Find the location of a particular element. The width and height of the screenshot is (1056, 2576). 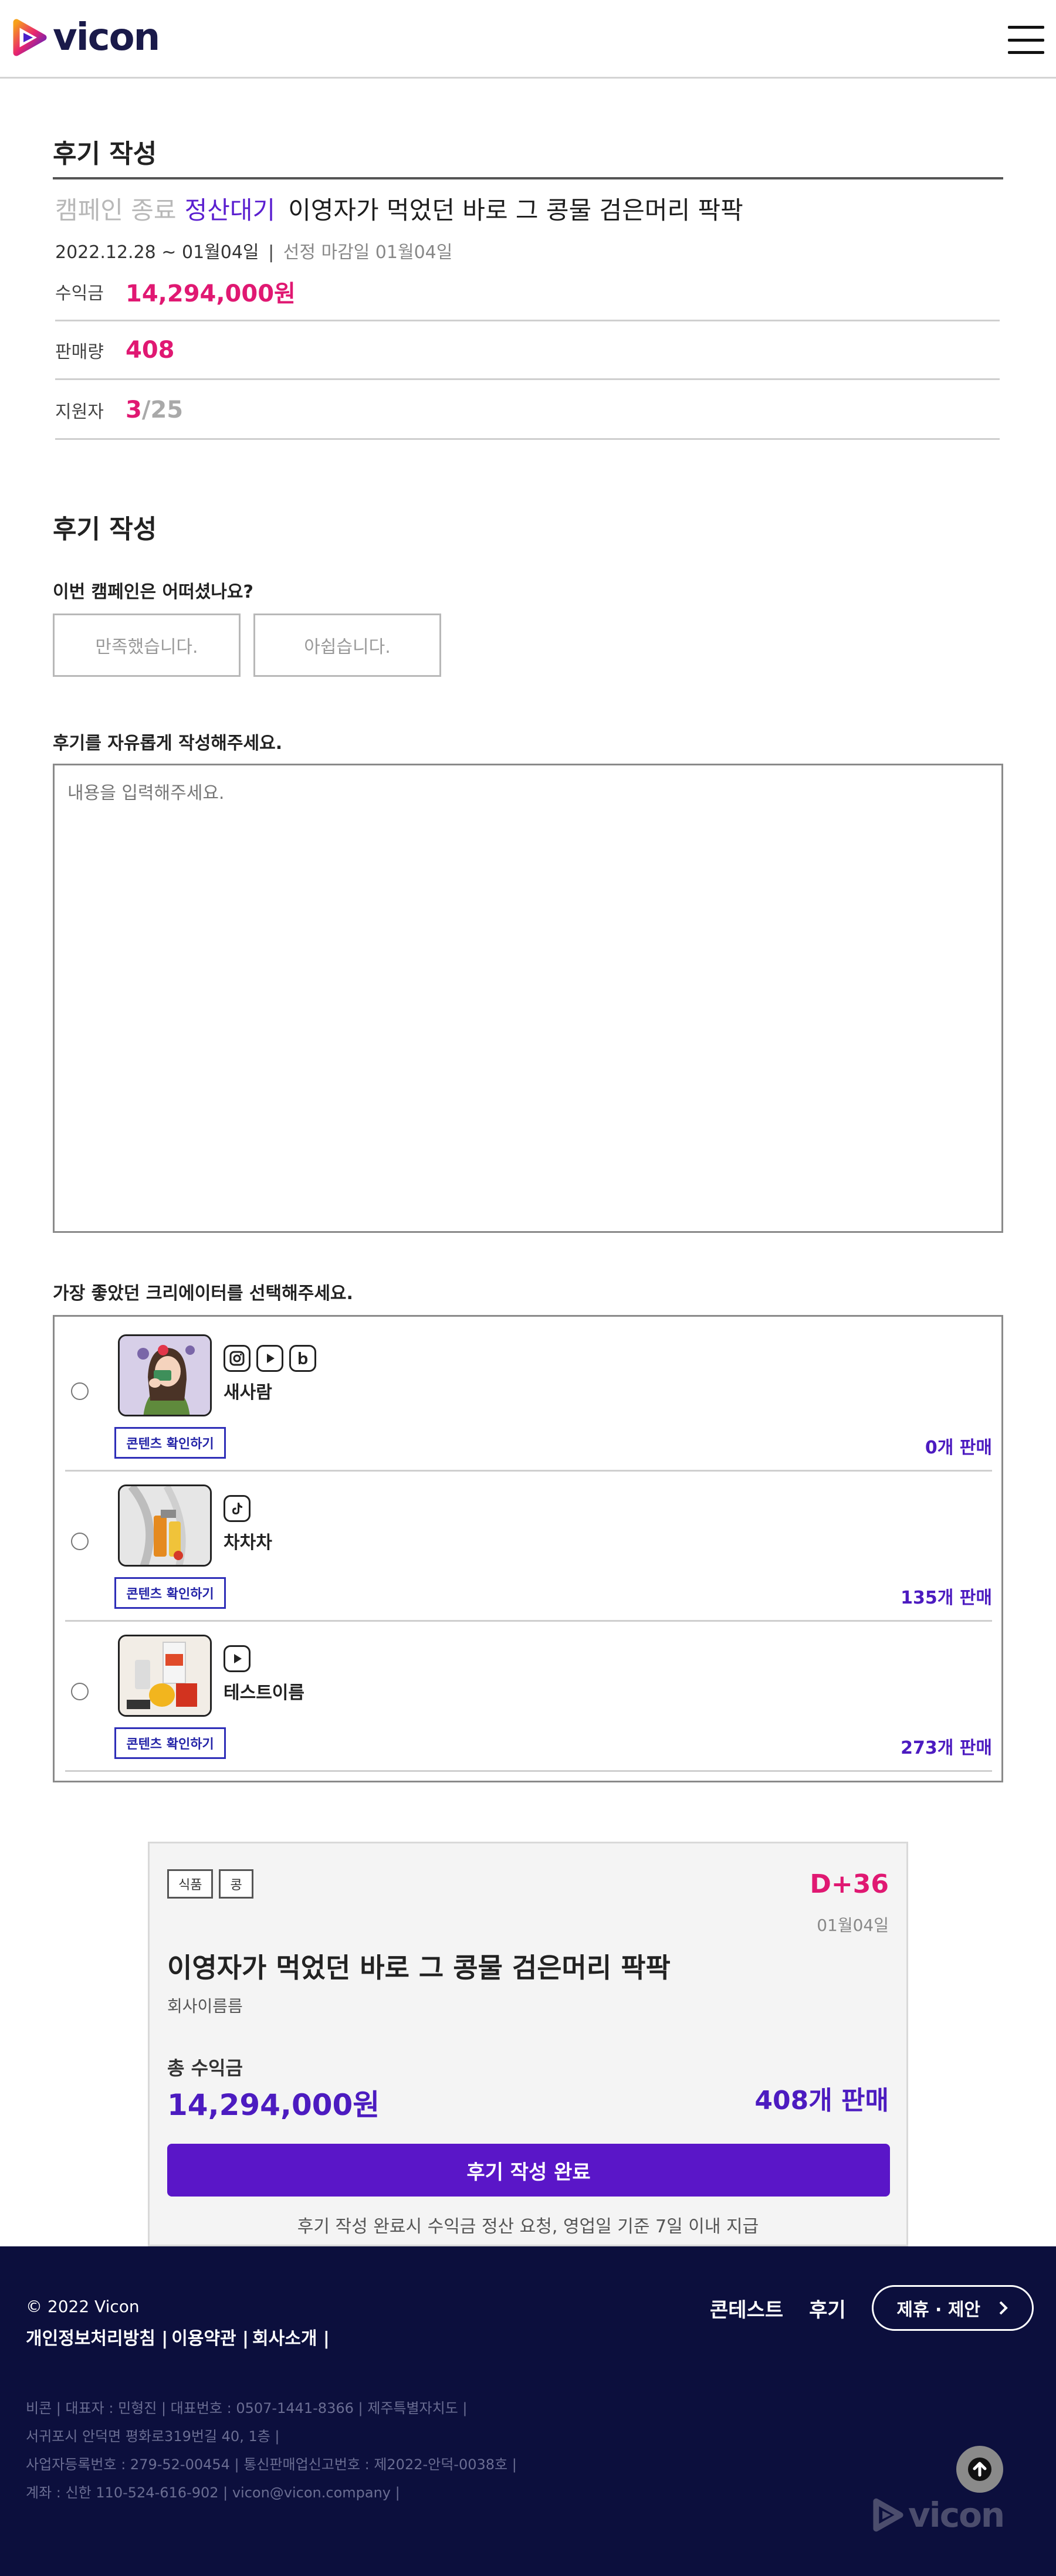

stat-sales: 판매량 408 is located at coordinates (527, 350).